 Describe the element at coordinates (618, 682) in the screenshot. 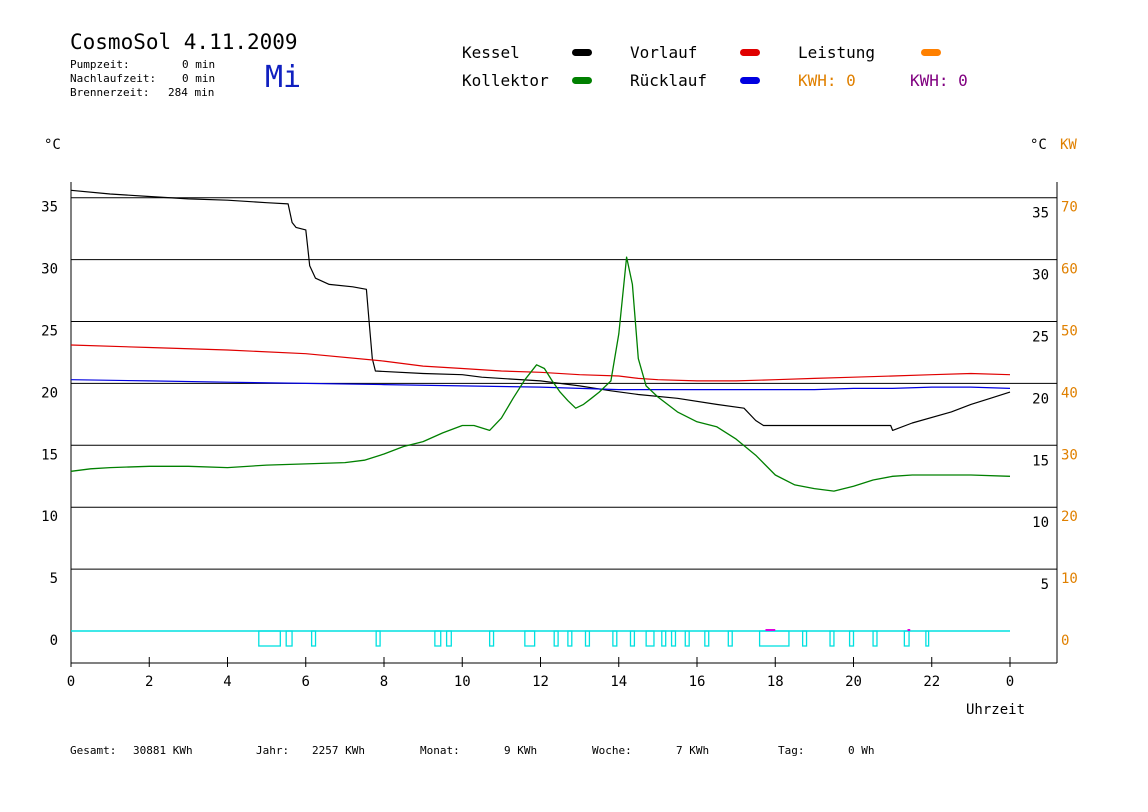

I see `x-tick-label: 14` at that location.